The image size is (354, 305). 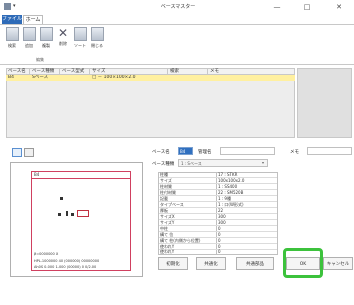 I want to click on sort-icon, so click(x=80, y=34).